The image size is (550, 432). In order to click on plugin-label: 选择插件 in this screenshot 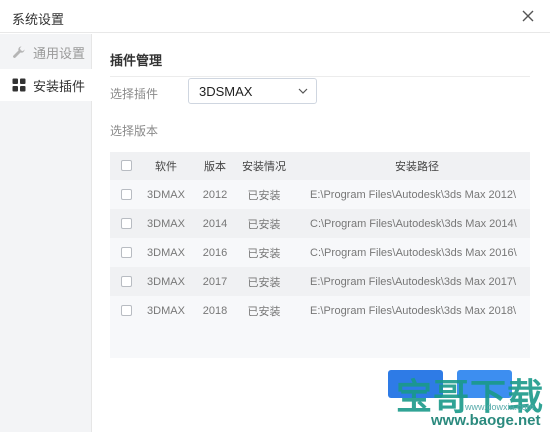, I will do `click(134, 94)`.